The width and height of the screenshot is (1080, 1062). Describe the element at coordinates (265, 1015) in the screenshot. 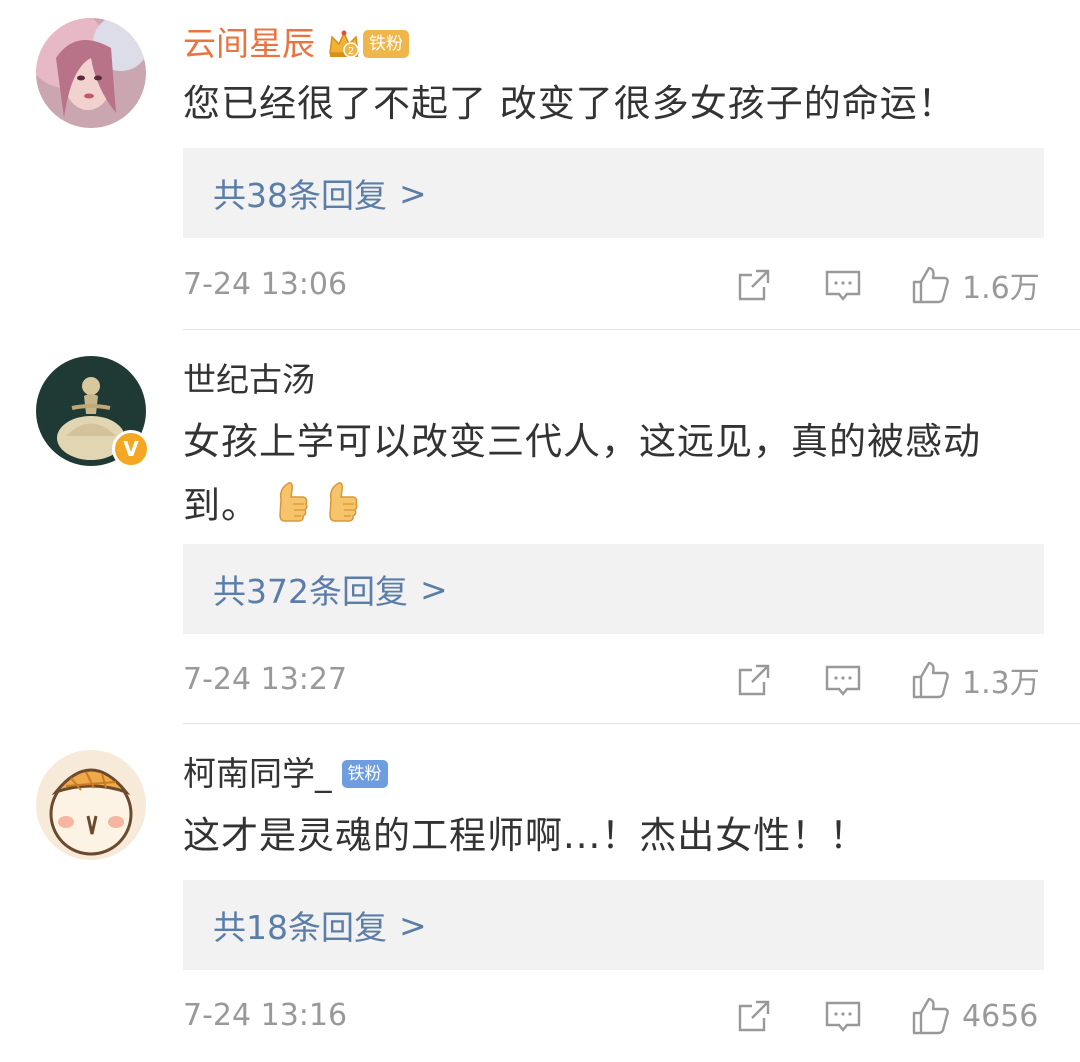

I see `timestamp: 7-24 13:16` at that location.